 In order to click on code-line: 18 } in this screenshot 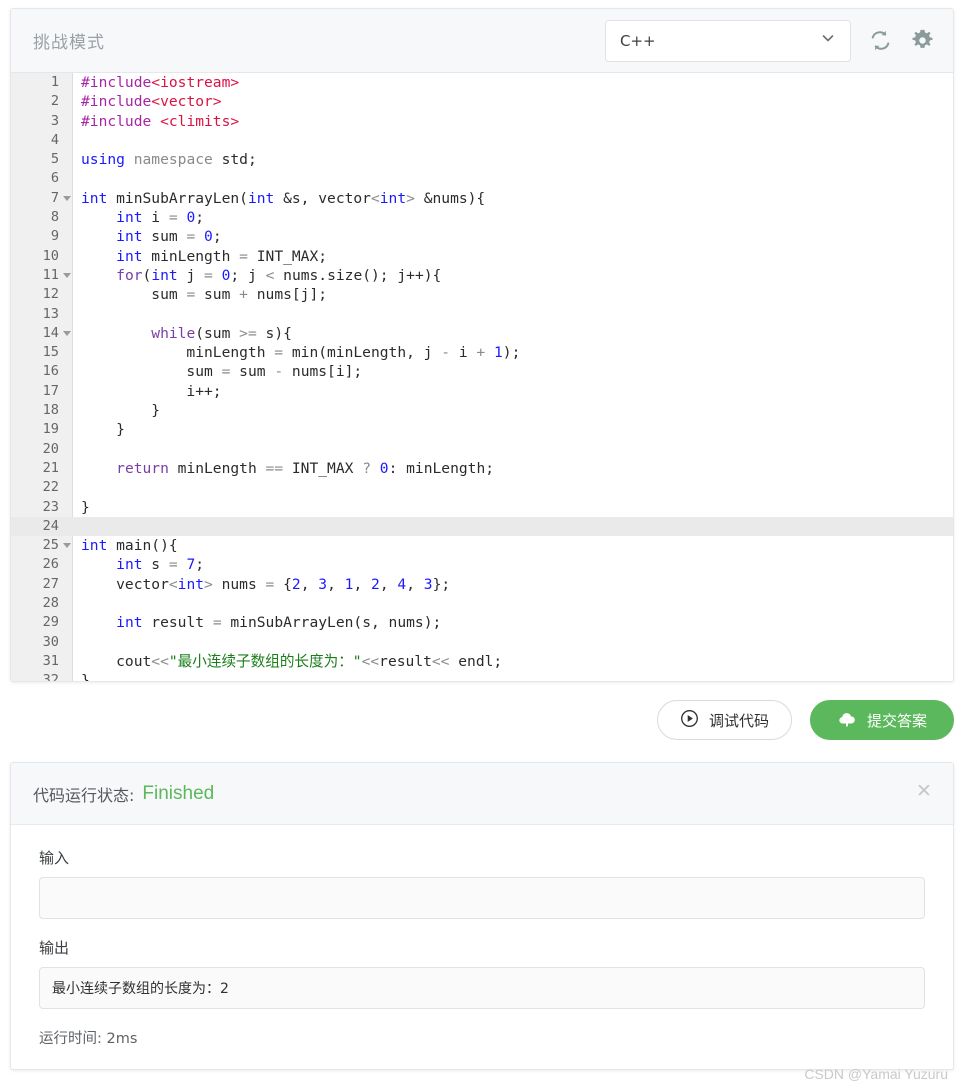, I will do `click(482, 410)`.